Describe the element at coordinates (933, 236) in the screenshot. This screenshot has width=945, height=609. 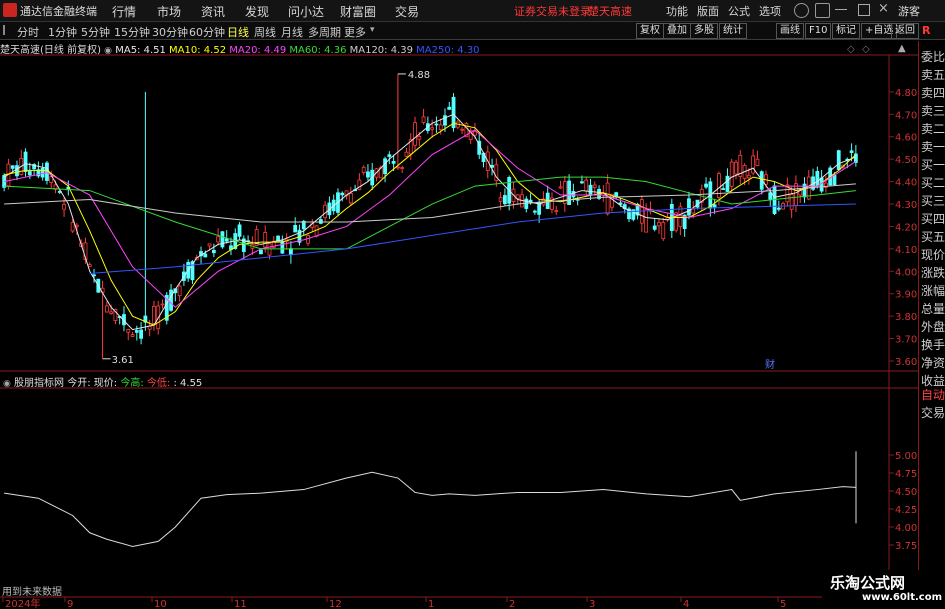
I see `sidebar-item-10: 买五` at that location.